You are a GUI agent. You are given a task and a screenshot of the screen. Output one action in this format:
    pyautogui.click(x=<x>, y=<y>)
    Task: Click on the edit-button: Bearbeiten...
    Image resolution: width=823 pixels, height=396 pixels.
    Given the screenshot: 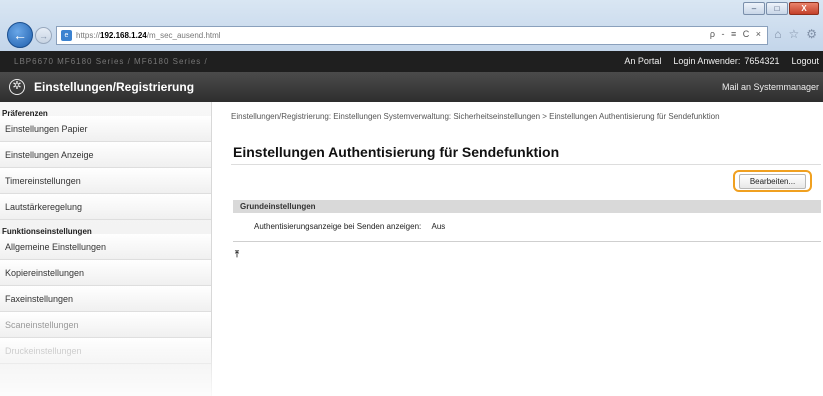 What is the action you would take?
    pyautogui.click(x=772, y=181)
    